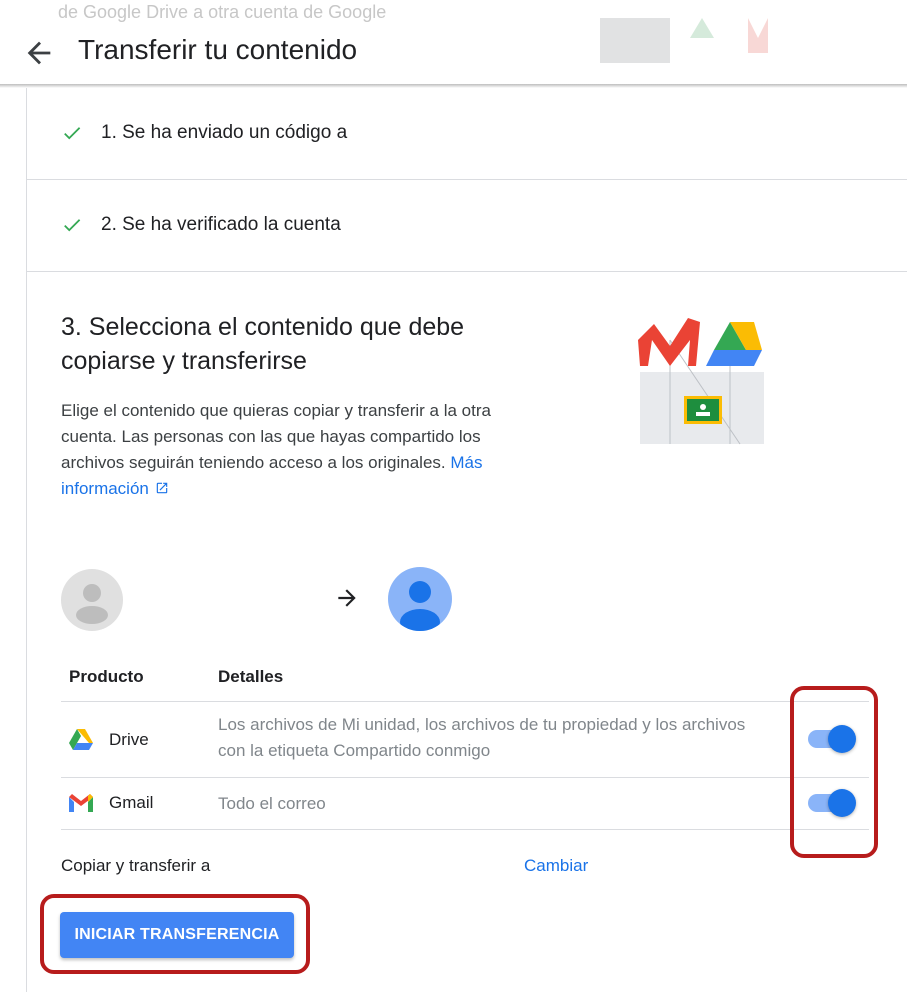 The image size is (907, 992). Describe the element at coordinates (131, 802) in the screenshot. I see `product-name-gmail: Gmail` at that location.